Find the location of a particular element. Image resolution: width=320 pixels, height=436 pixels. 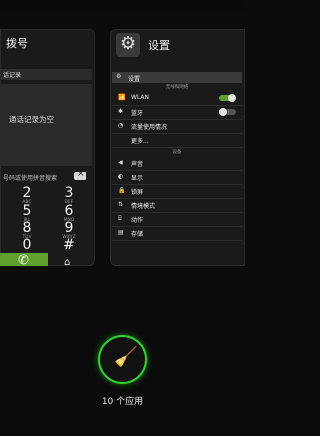

settings-row-lockscreen: 🔒 锁屏 is located at coordinates (177, 192).